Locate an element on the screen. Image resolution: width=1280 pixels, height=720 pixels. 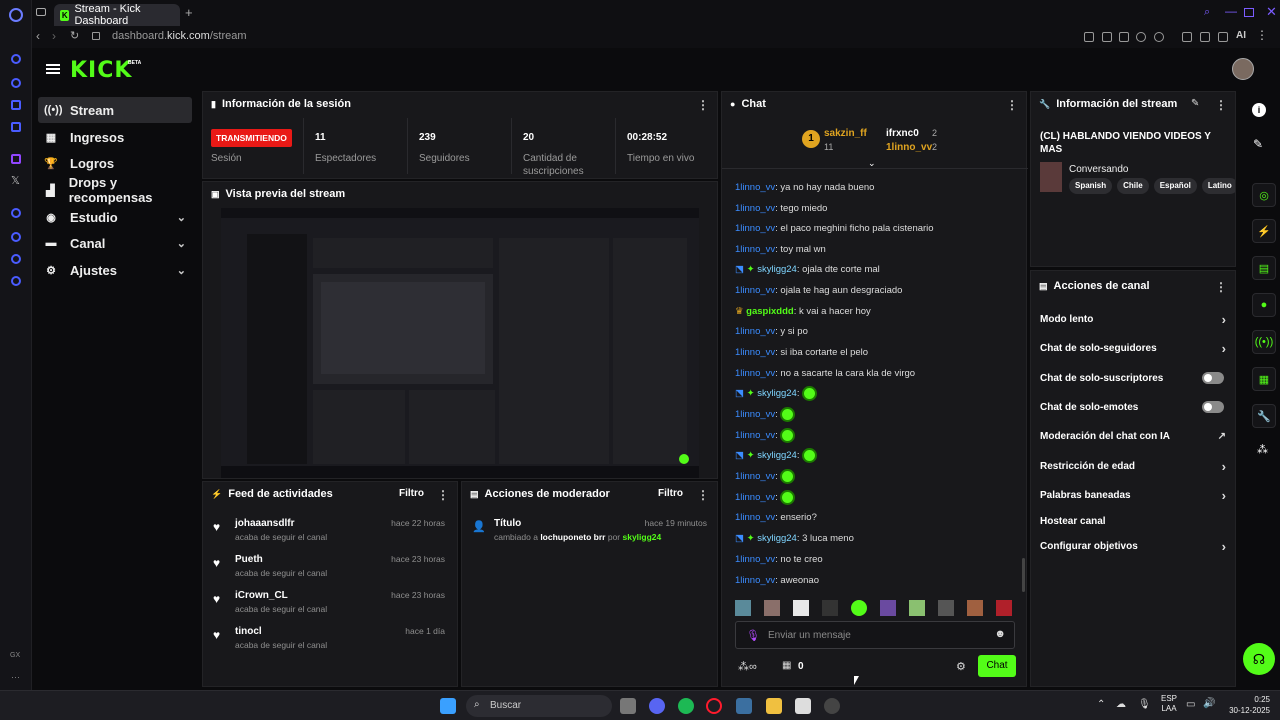
nav-item-stream: ((•)) Stream is located at coordinates (115, 110).